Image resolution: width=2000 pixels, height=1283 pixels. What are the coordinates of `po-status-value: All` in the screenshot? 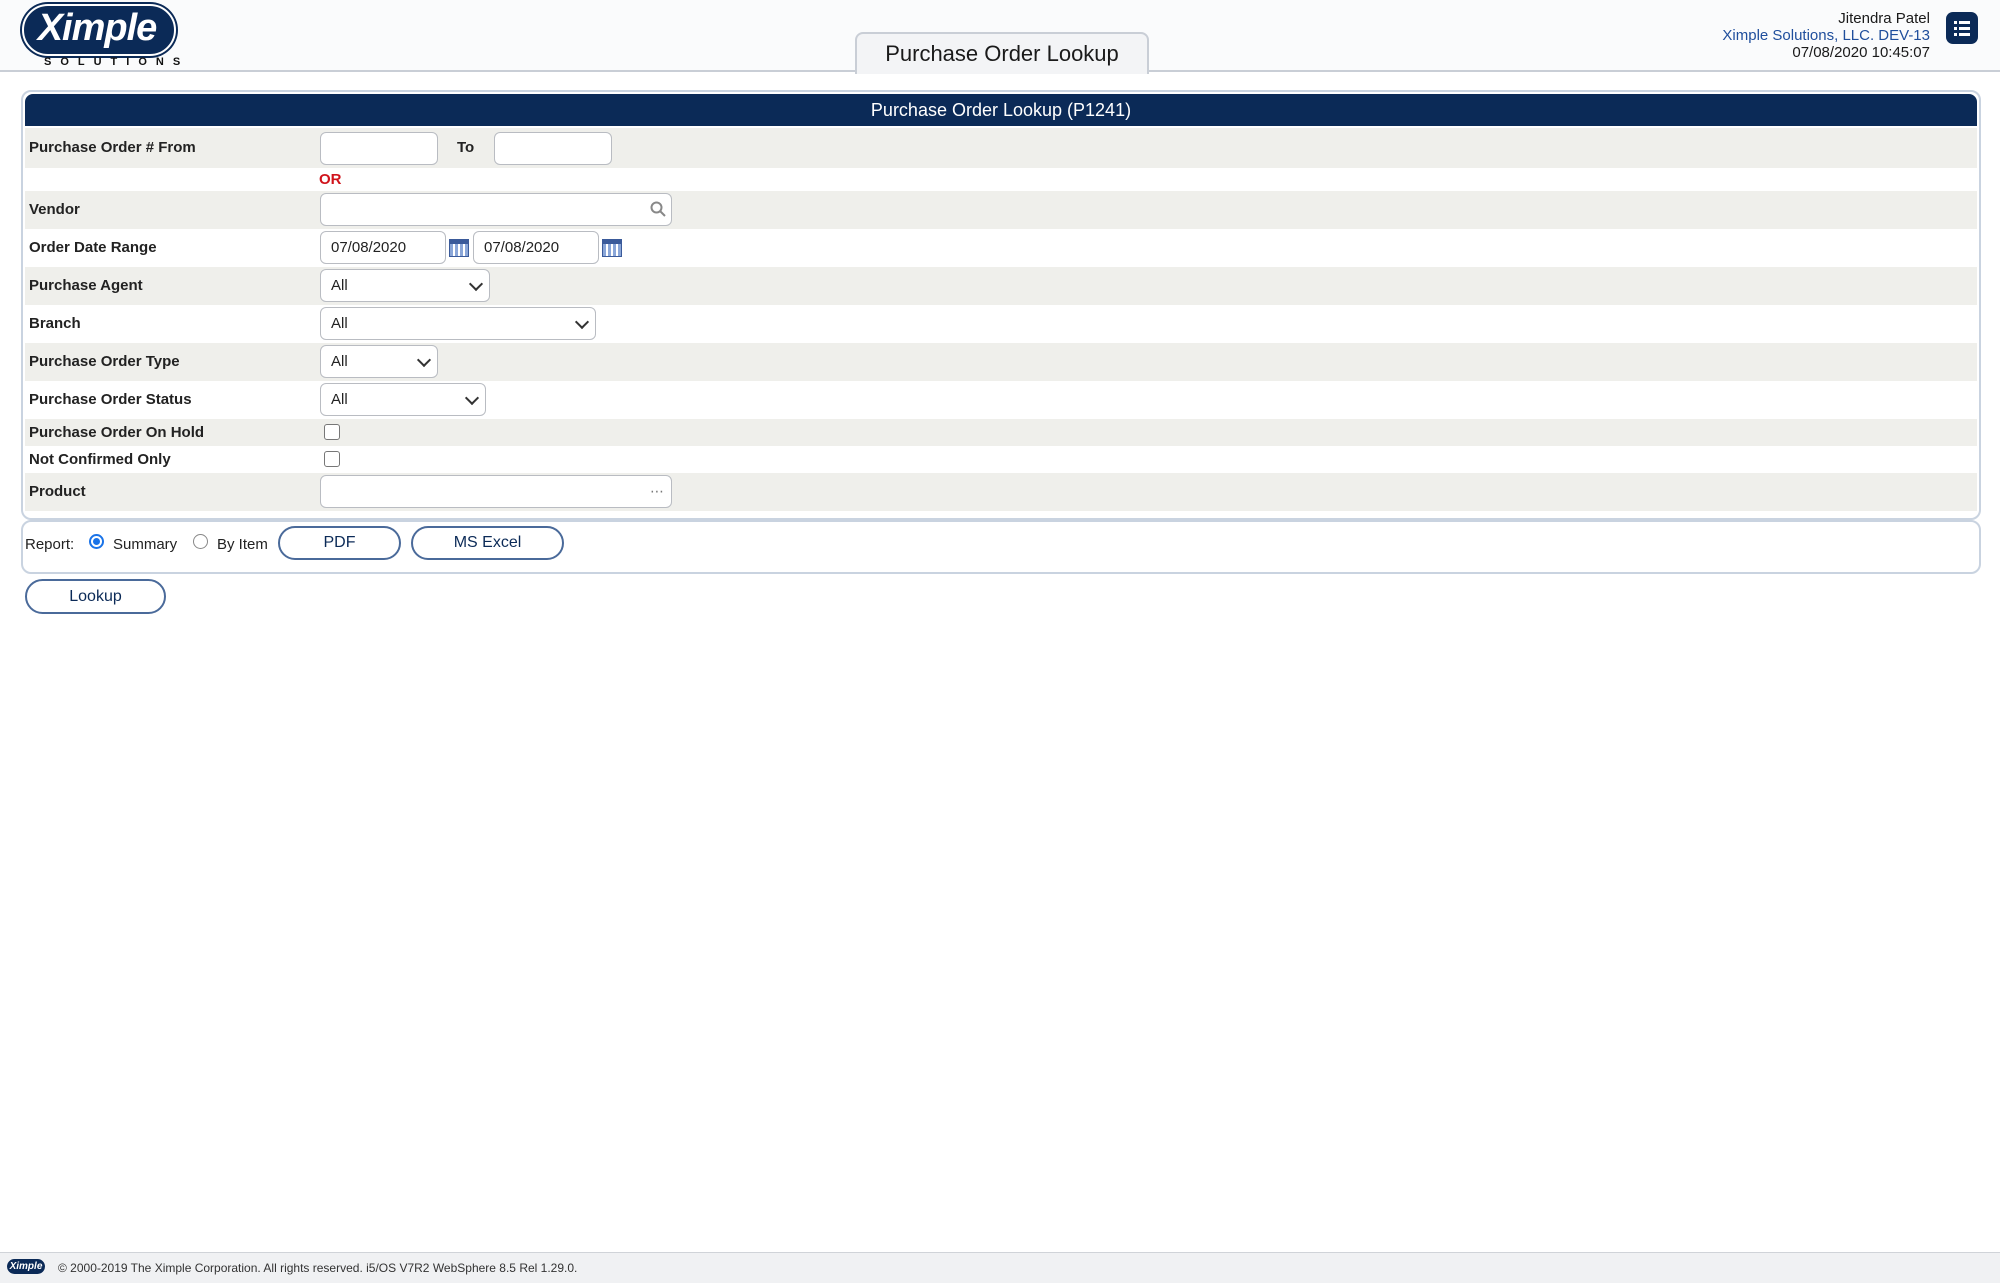 It's located at (339, 399).